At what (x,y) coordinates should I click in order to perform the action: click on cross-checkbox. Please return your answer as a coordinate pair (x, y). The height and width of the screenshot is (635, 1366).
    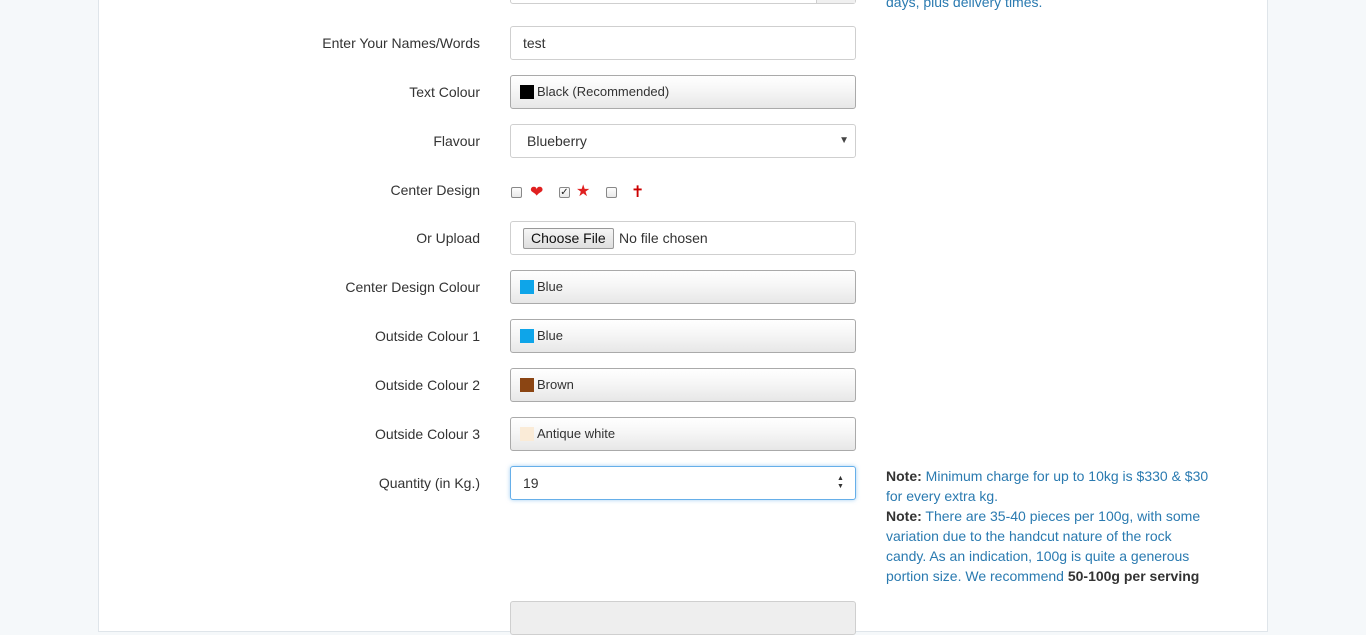
    Looking at the image, I should click on (611, 192).